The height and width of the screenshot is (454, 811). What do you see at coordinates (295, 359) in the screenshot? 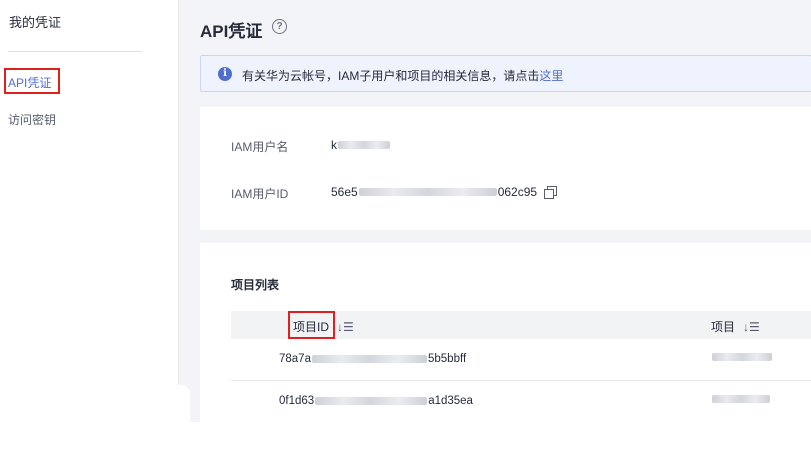
I see `project-id-prefix: 78a7a` at bounding box center [295, 359].